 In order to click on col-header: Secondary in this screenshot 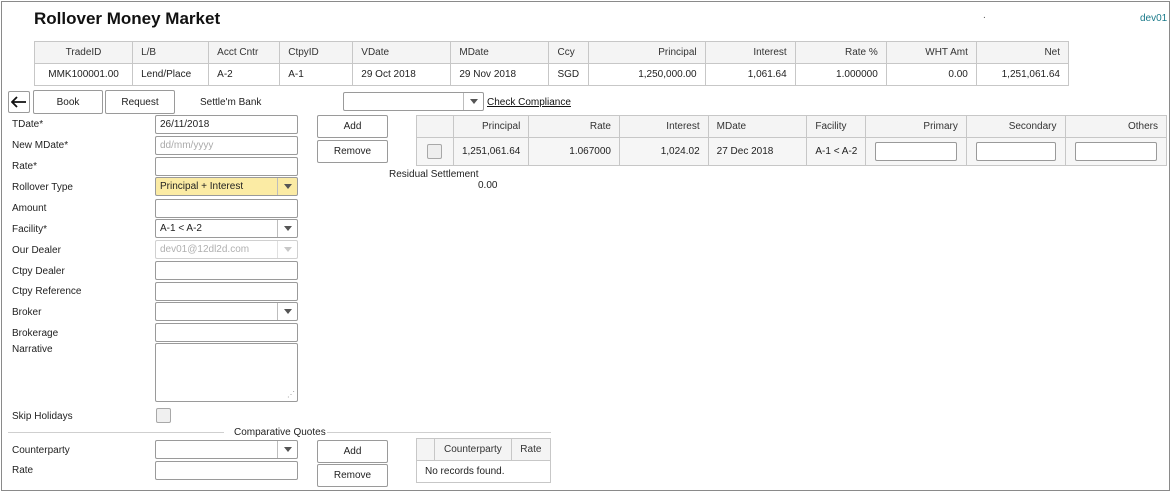, I will do `click(1015, 126)`.